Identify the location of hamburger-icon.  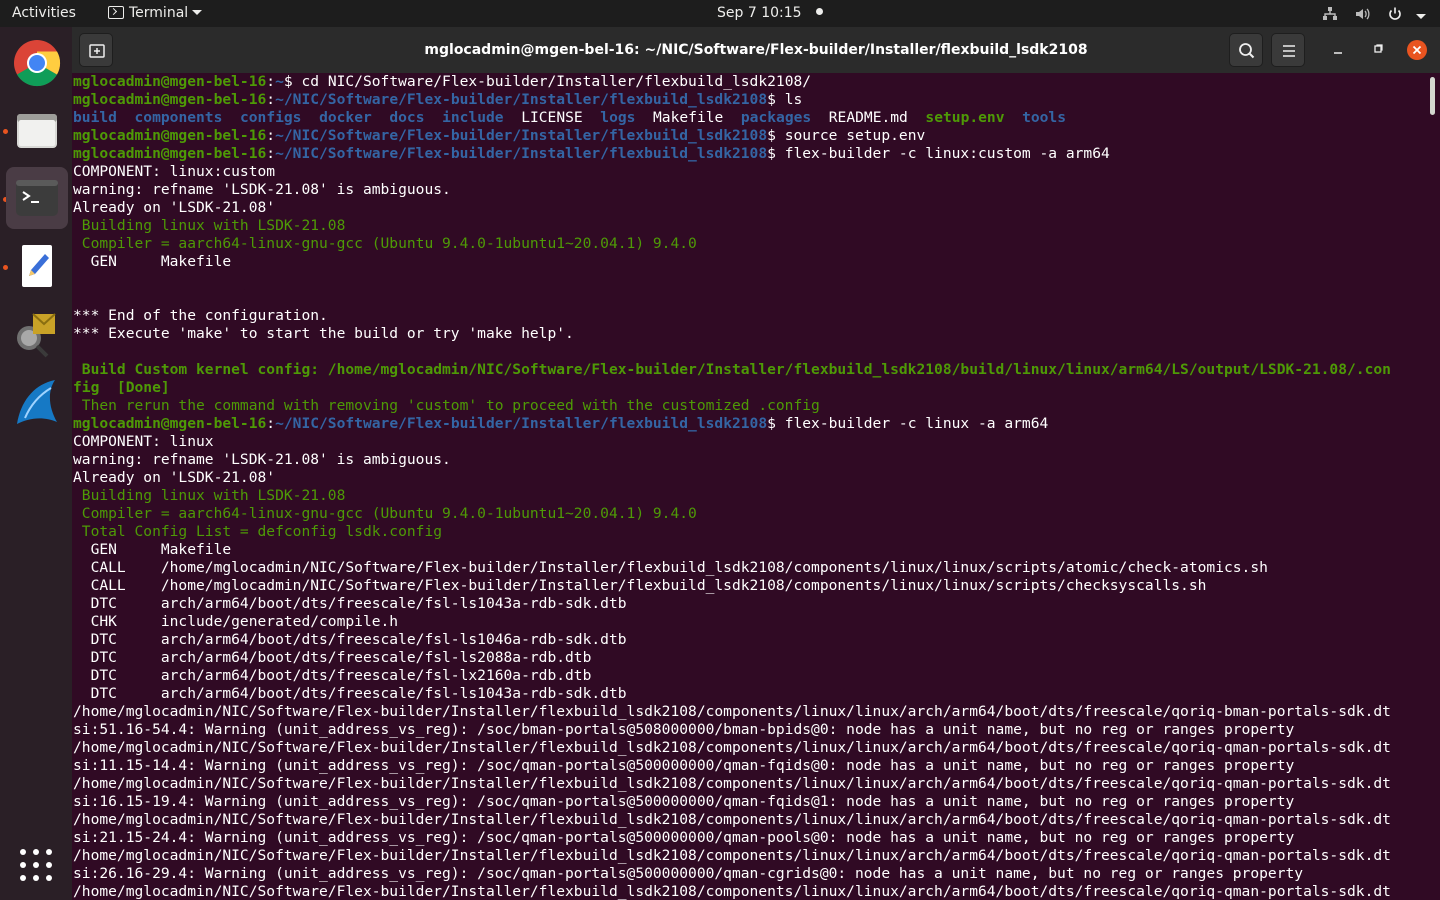
(1289, 51).